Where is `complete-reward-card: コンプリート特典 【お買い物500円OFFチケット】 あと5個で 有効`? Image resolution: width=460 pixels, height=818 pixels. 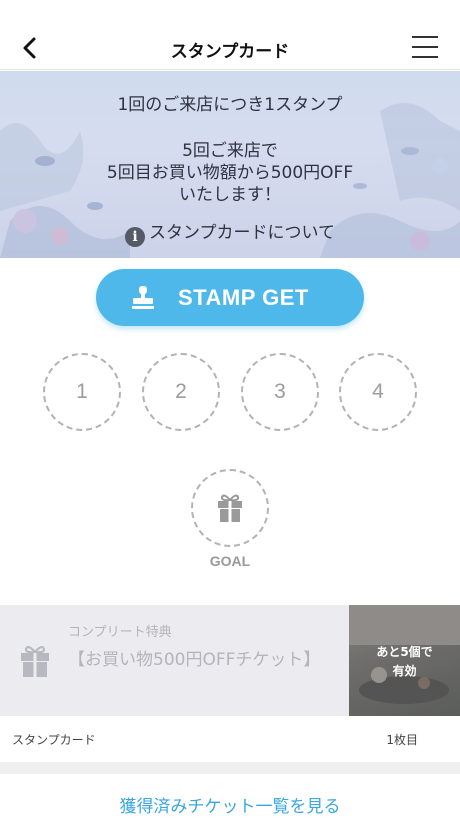
complete-reward-card: コンプリート特典 【お買い物500円OFFチケット】 あと5個で 有効 is located at coordinates (230, 660).